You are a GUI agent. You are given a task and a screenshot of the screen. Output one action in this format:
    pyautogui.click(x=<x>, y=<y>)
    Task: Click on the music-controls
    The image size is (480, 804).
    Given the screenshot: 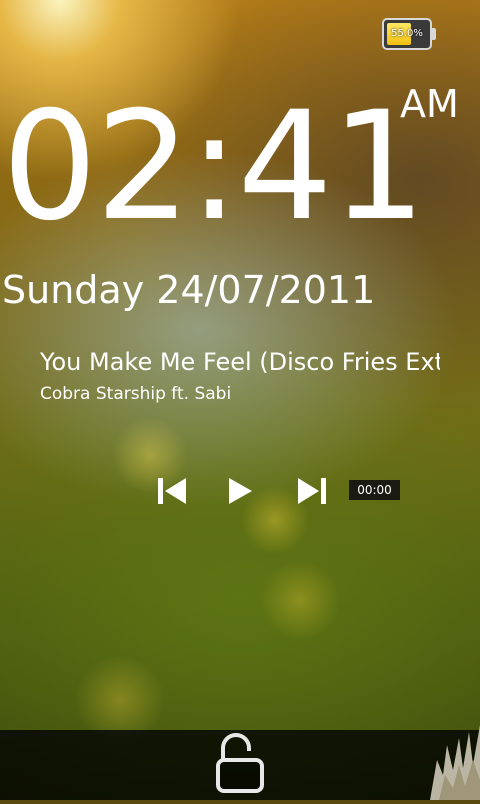 What is the action you would take?
    pyautogui.click(x=240, y=492)
    